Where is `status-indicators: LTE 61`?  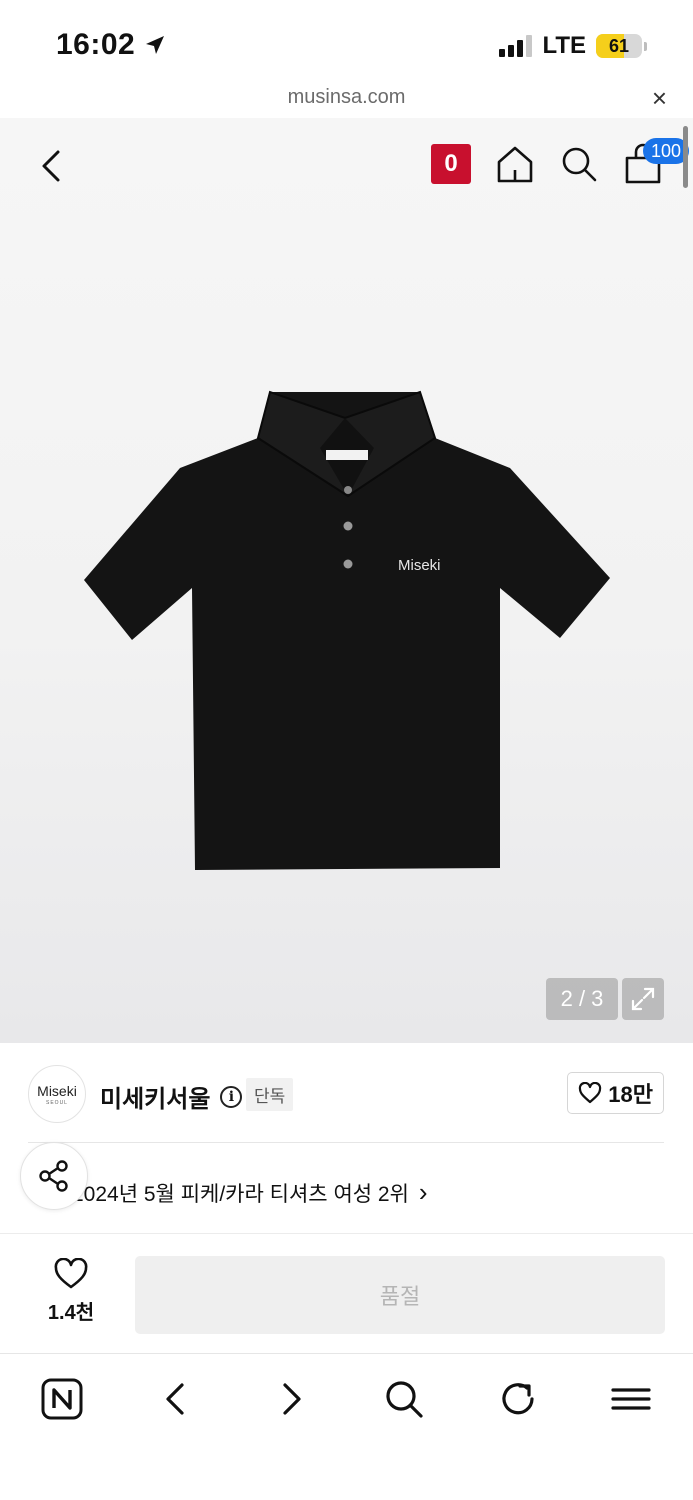 status-indicators: LTE 61 is located at coordinates (573, 46).